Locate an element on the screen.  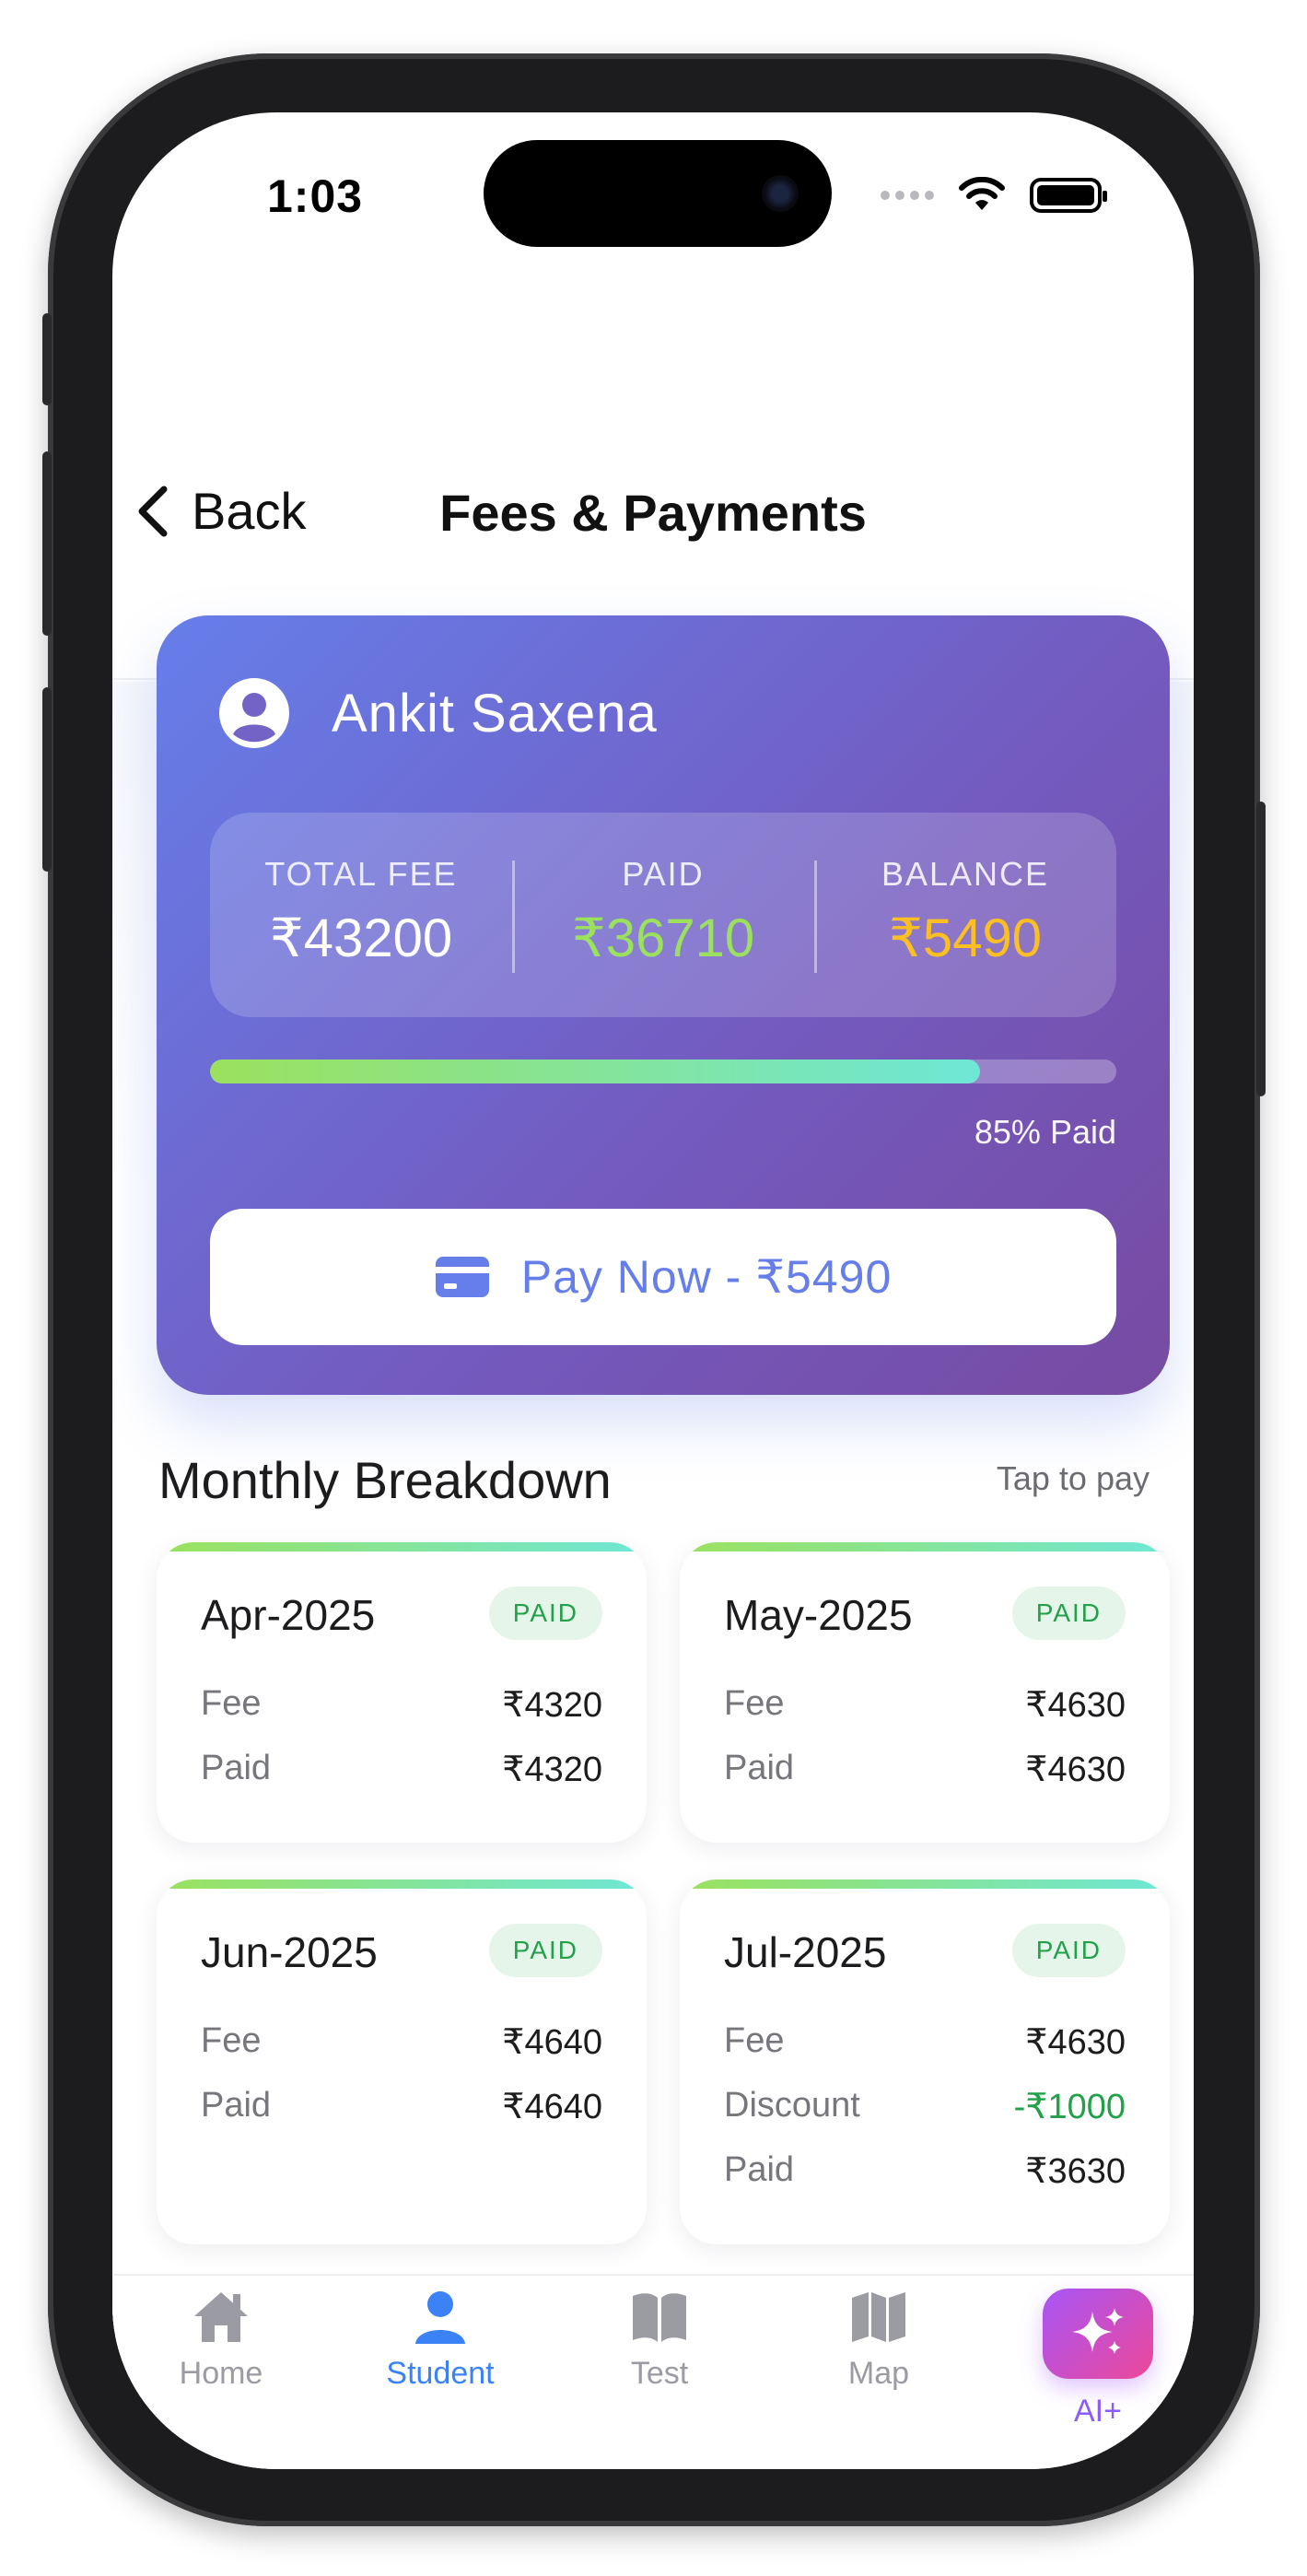
status-indicators is located at coordinates (994, 195).